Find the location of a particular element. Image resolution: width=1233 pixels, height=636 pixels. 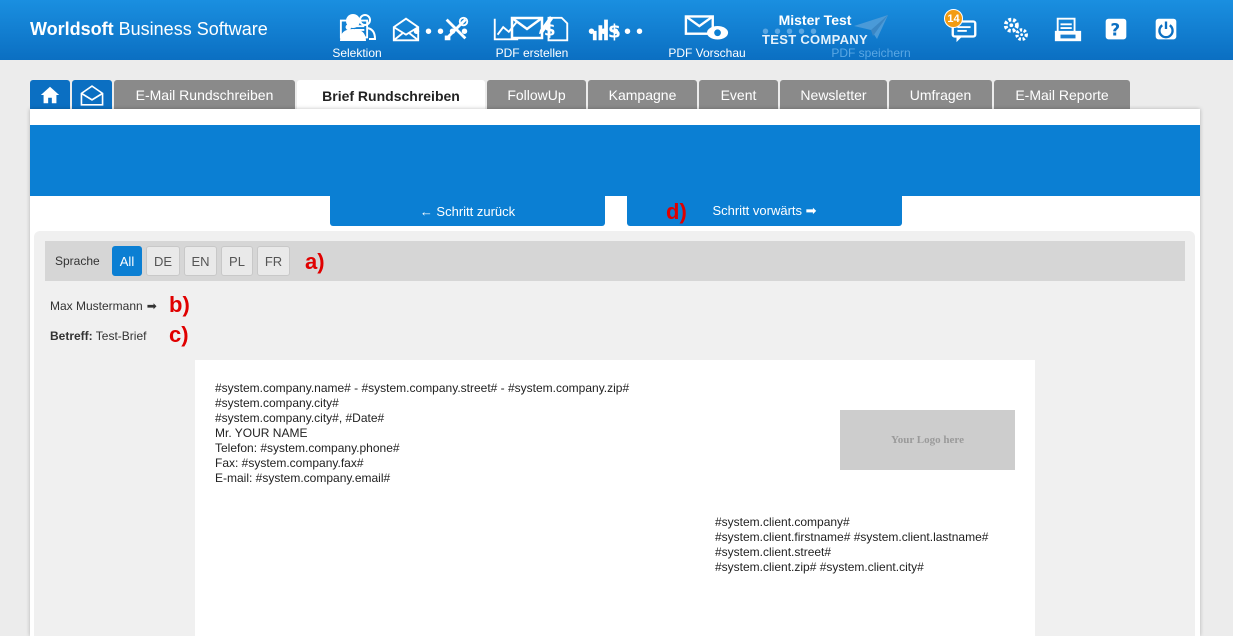

mail-tab-icon is located at coordinates (92, 95).